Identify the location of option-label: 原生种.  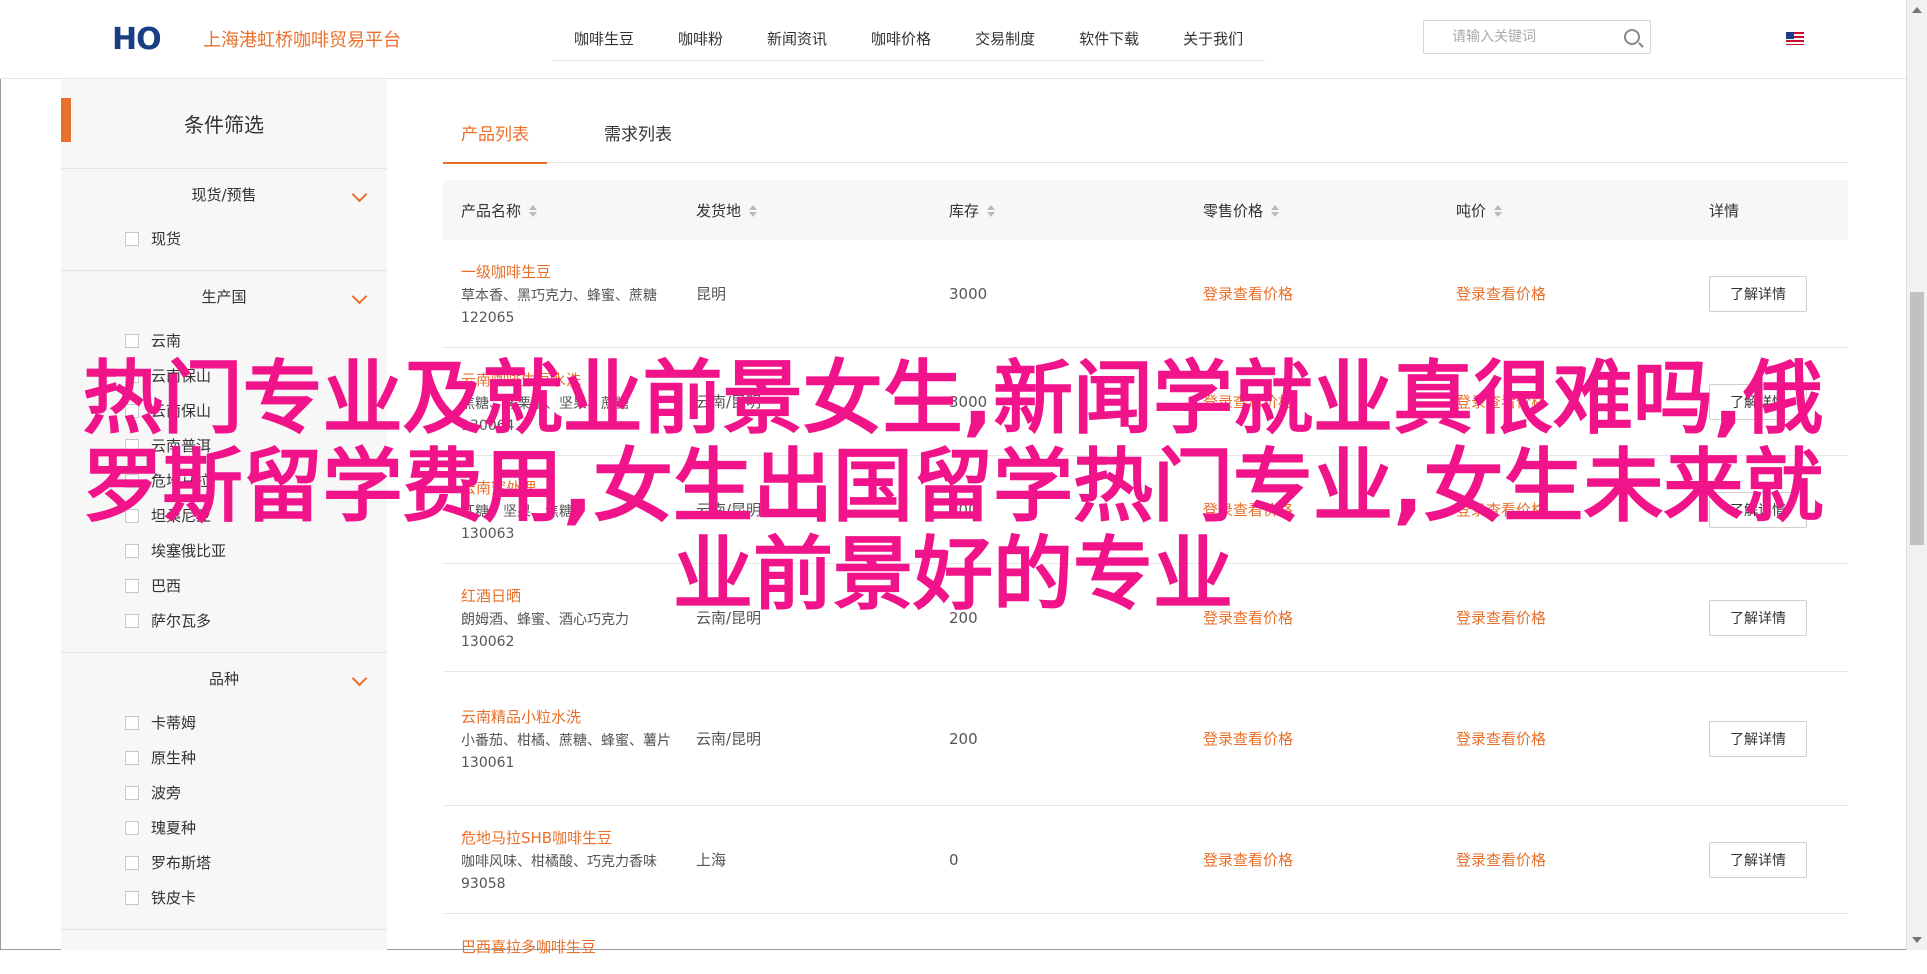
(174, 758).